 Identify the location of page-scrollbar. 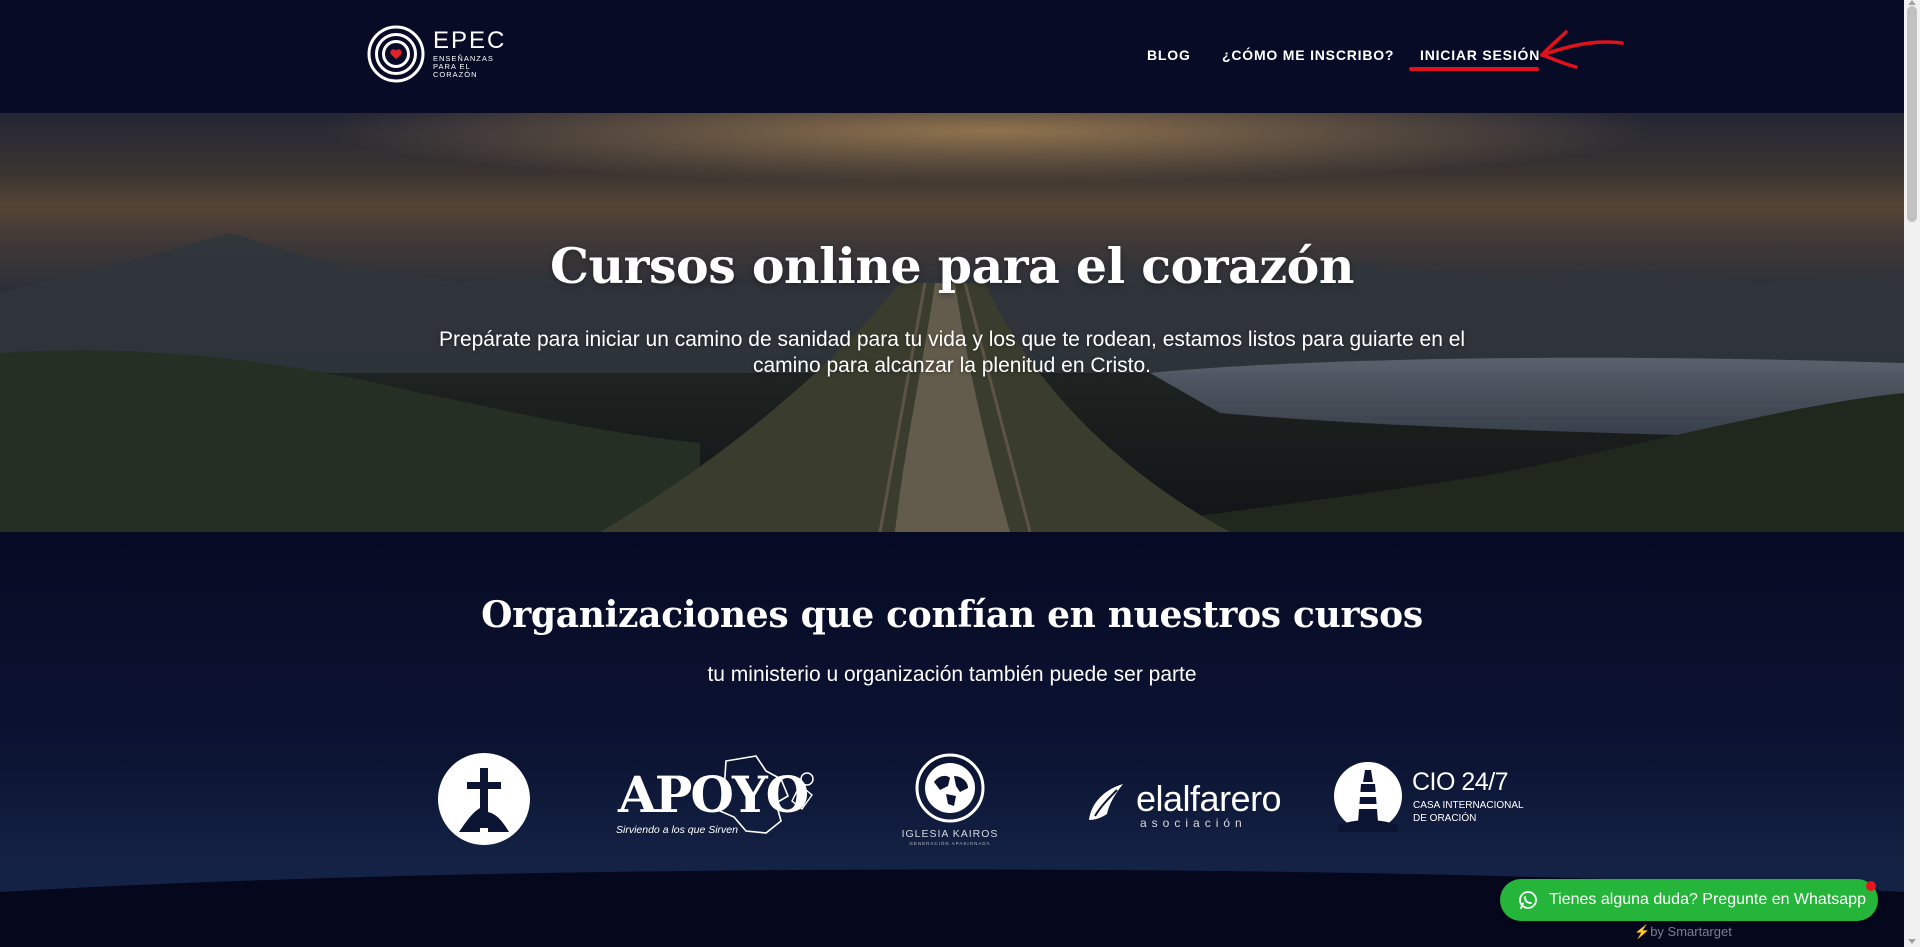
(1912, 473).